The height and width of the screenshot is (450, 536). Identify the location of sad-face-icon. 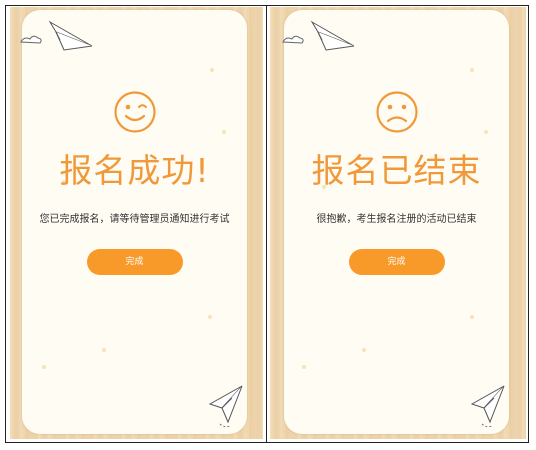
(396, 112).